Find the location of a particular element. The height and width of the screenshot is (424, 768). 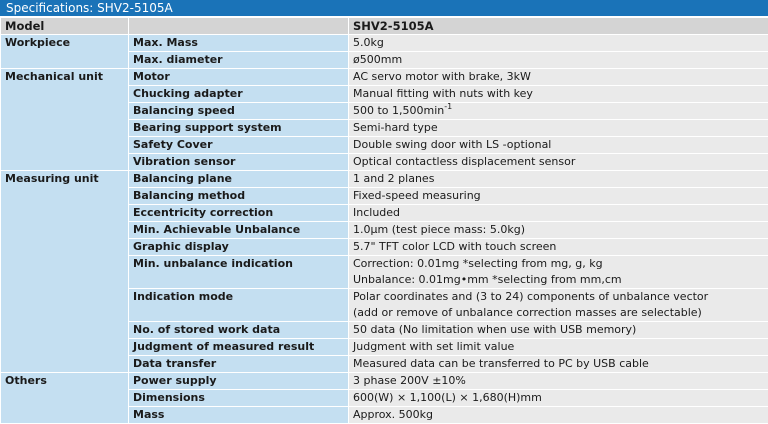

table-row: Workpiece Max. Mass 5.0kg is located at coordinates (384, 43).